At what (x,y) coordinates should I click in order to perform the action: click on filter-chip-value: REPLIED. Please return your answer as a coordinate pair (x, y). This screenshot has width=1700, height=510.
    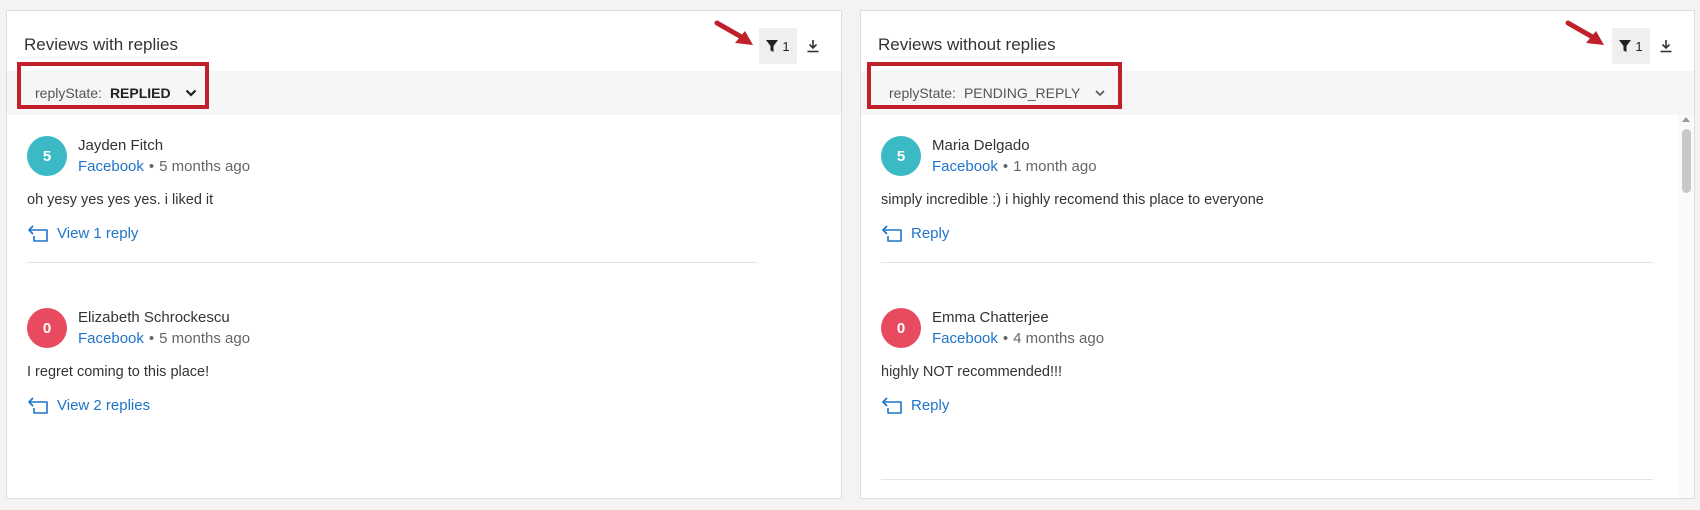
    Looking at the image, I should click on (140, 93).